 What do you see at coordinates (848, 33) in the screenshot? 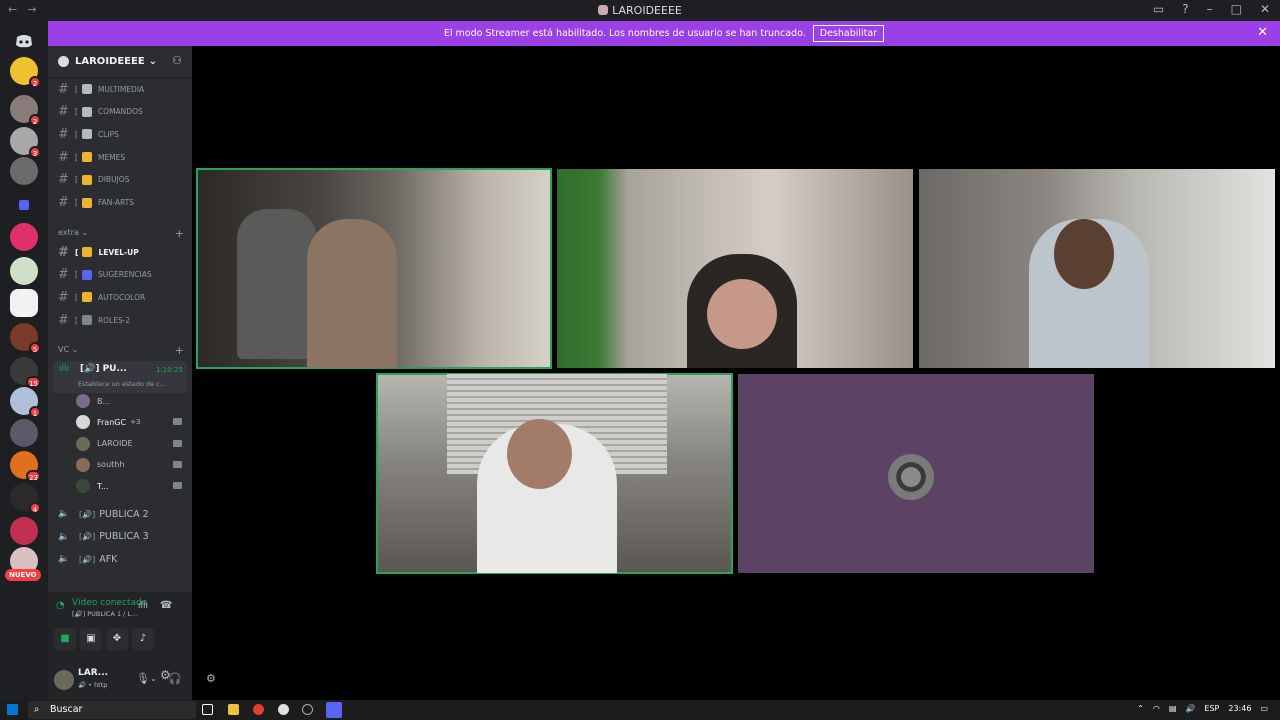
I see `disable-streamer-button: Deshabilitar` at bounding box center [848, 33].